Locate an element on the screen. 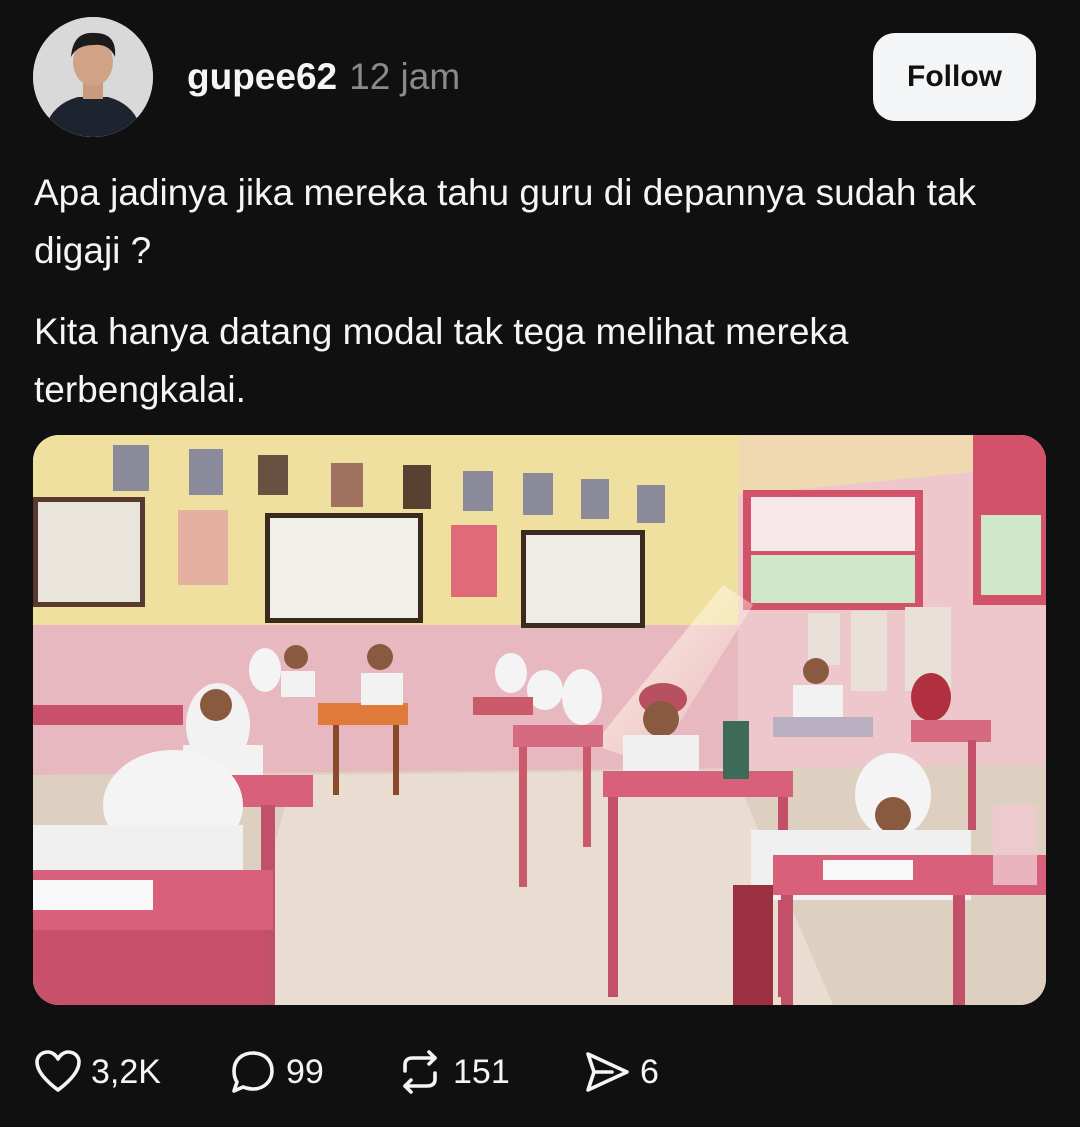 The height and width of the screenshot is (1127, 1080). repost-count: 151 is located at coordinates (481, 1071).